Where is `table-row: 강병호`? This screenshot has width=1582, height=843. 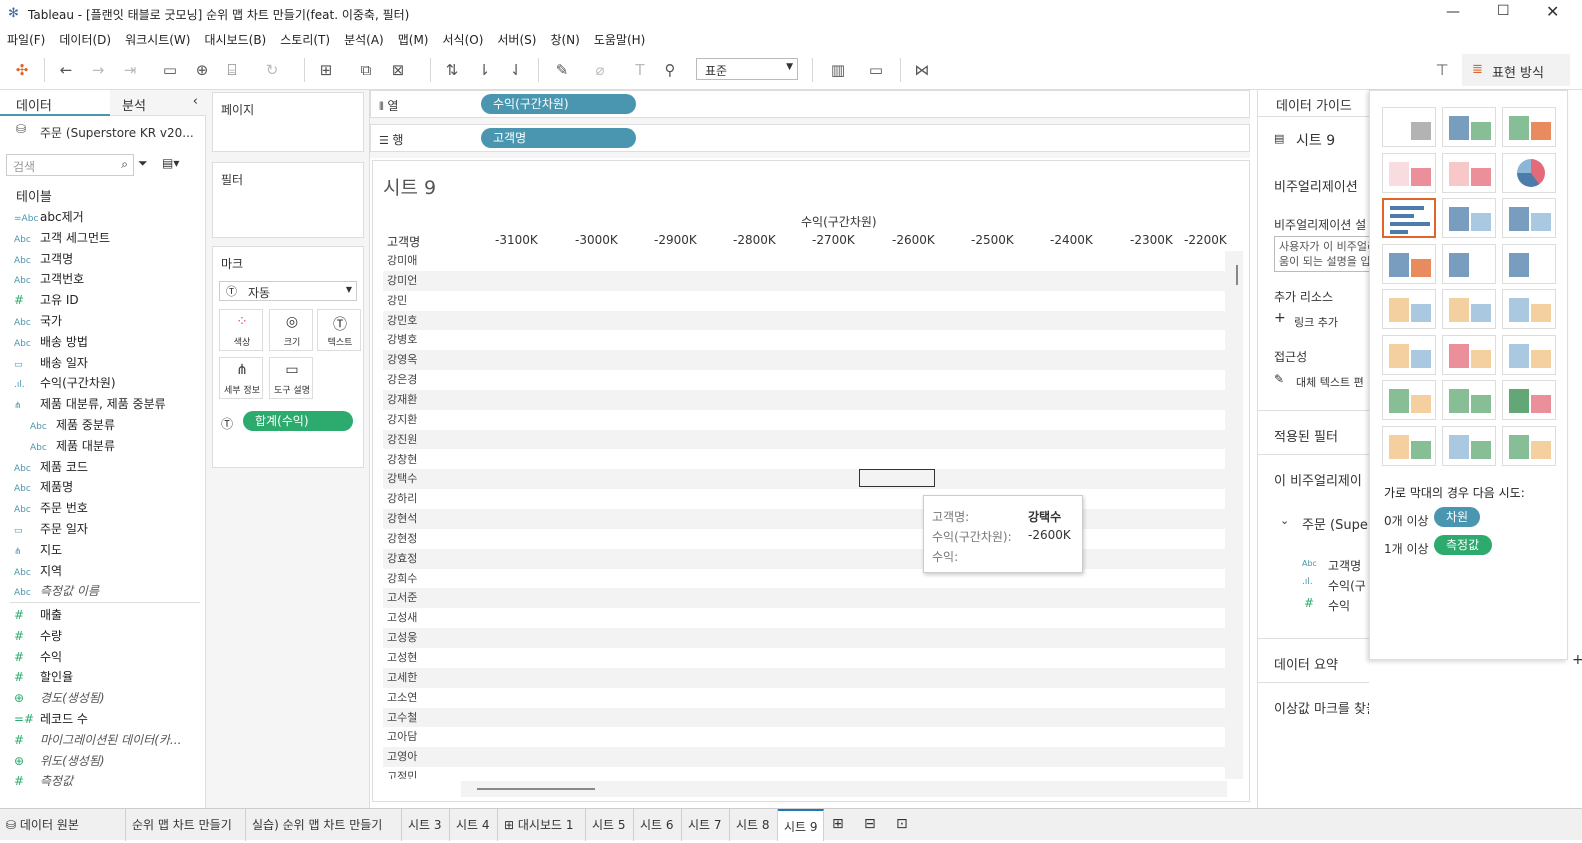 table-row: 강병호 is located at coordinates (804, 340).